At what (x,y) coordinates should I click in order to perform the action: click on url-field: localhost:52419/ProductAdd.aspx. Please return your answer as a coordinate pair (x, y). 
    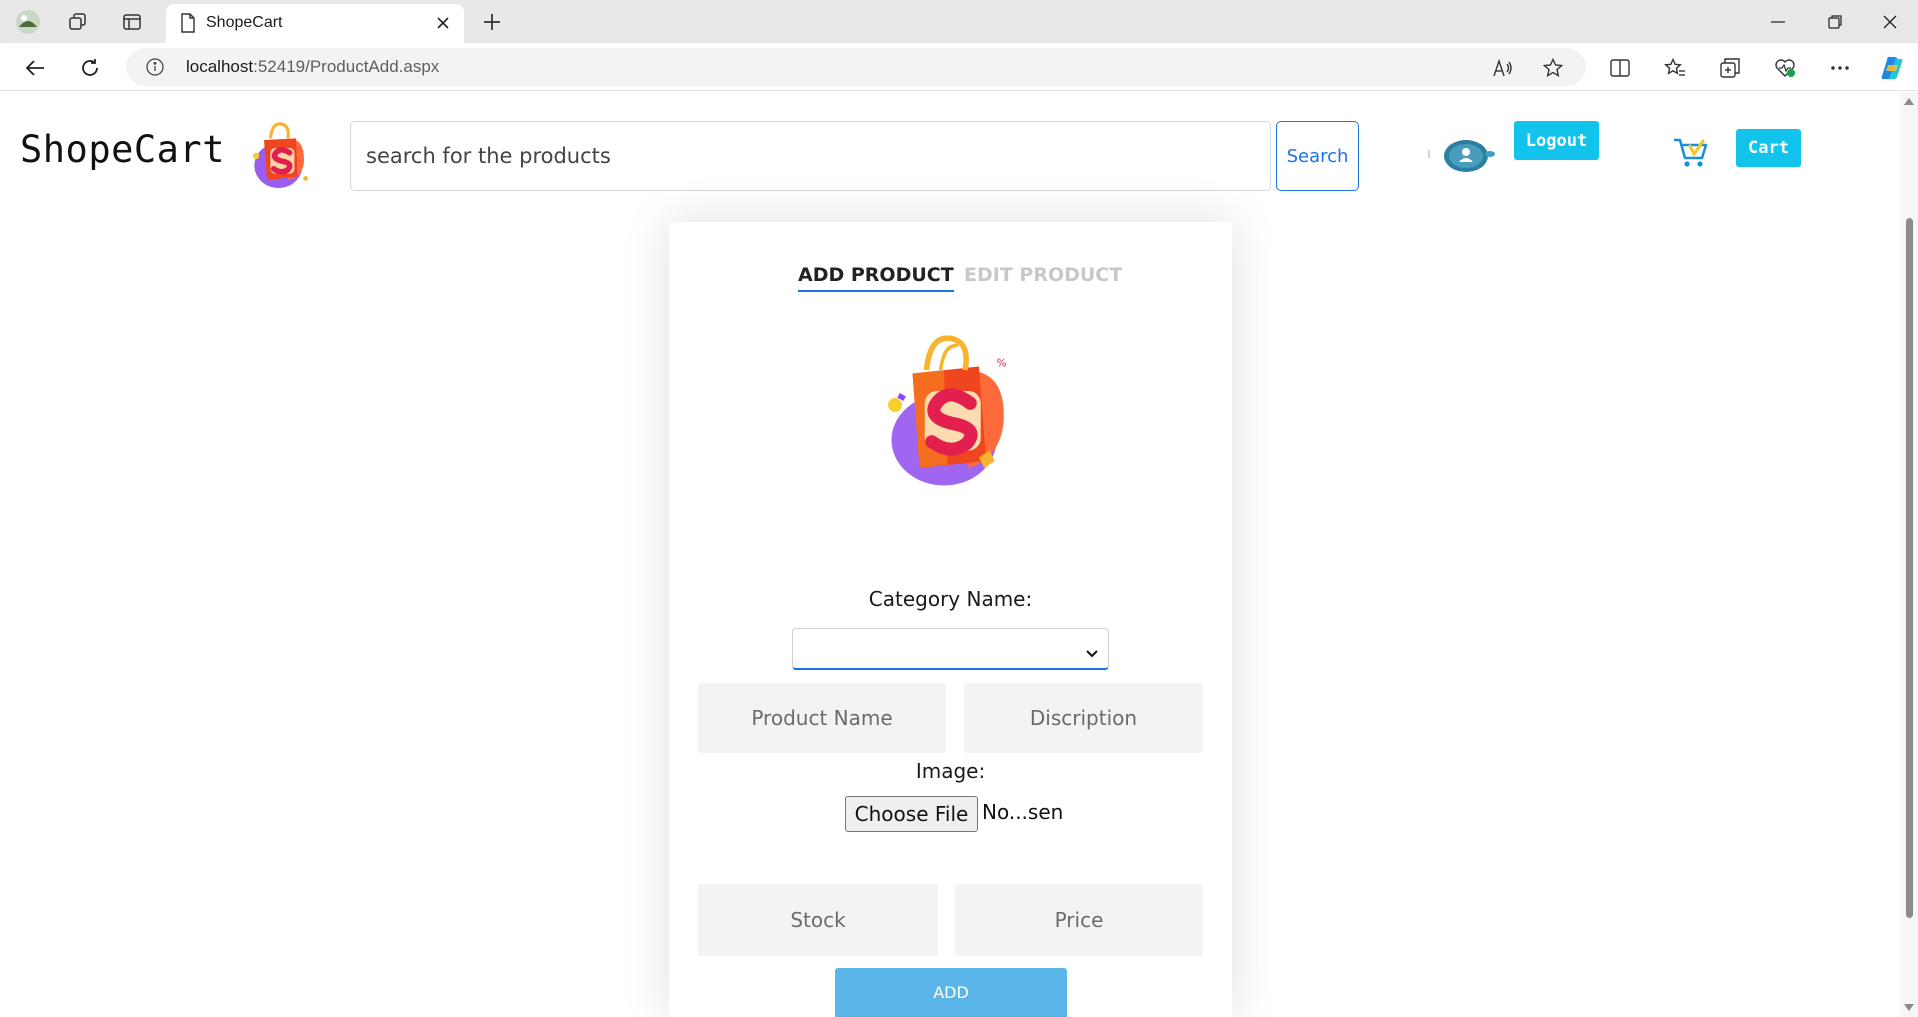
    Looking at the image, I should click on (856, 67).